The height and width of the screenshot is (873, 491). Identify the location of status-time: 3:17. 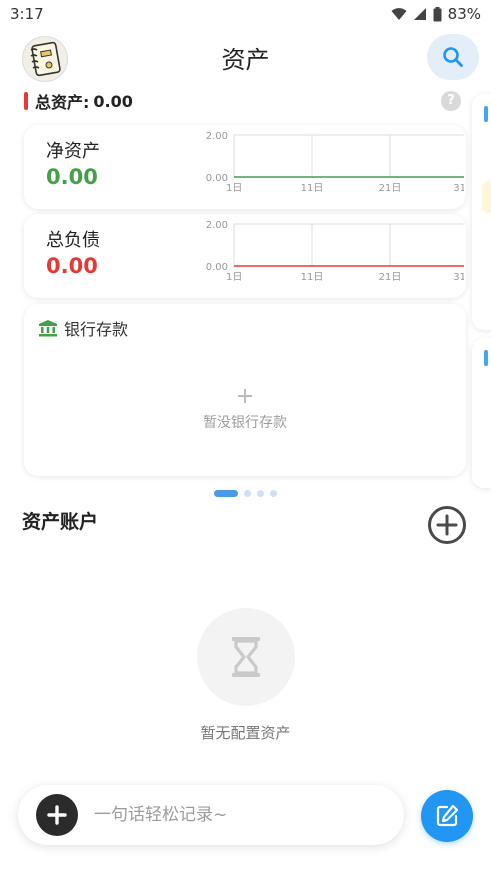
(27, 14).